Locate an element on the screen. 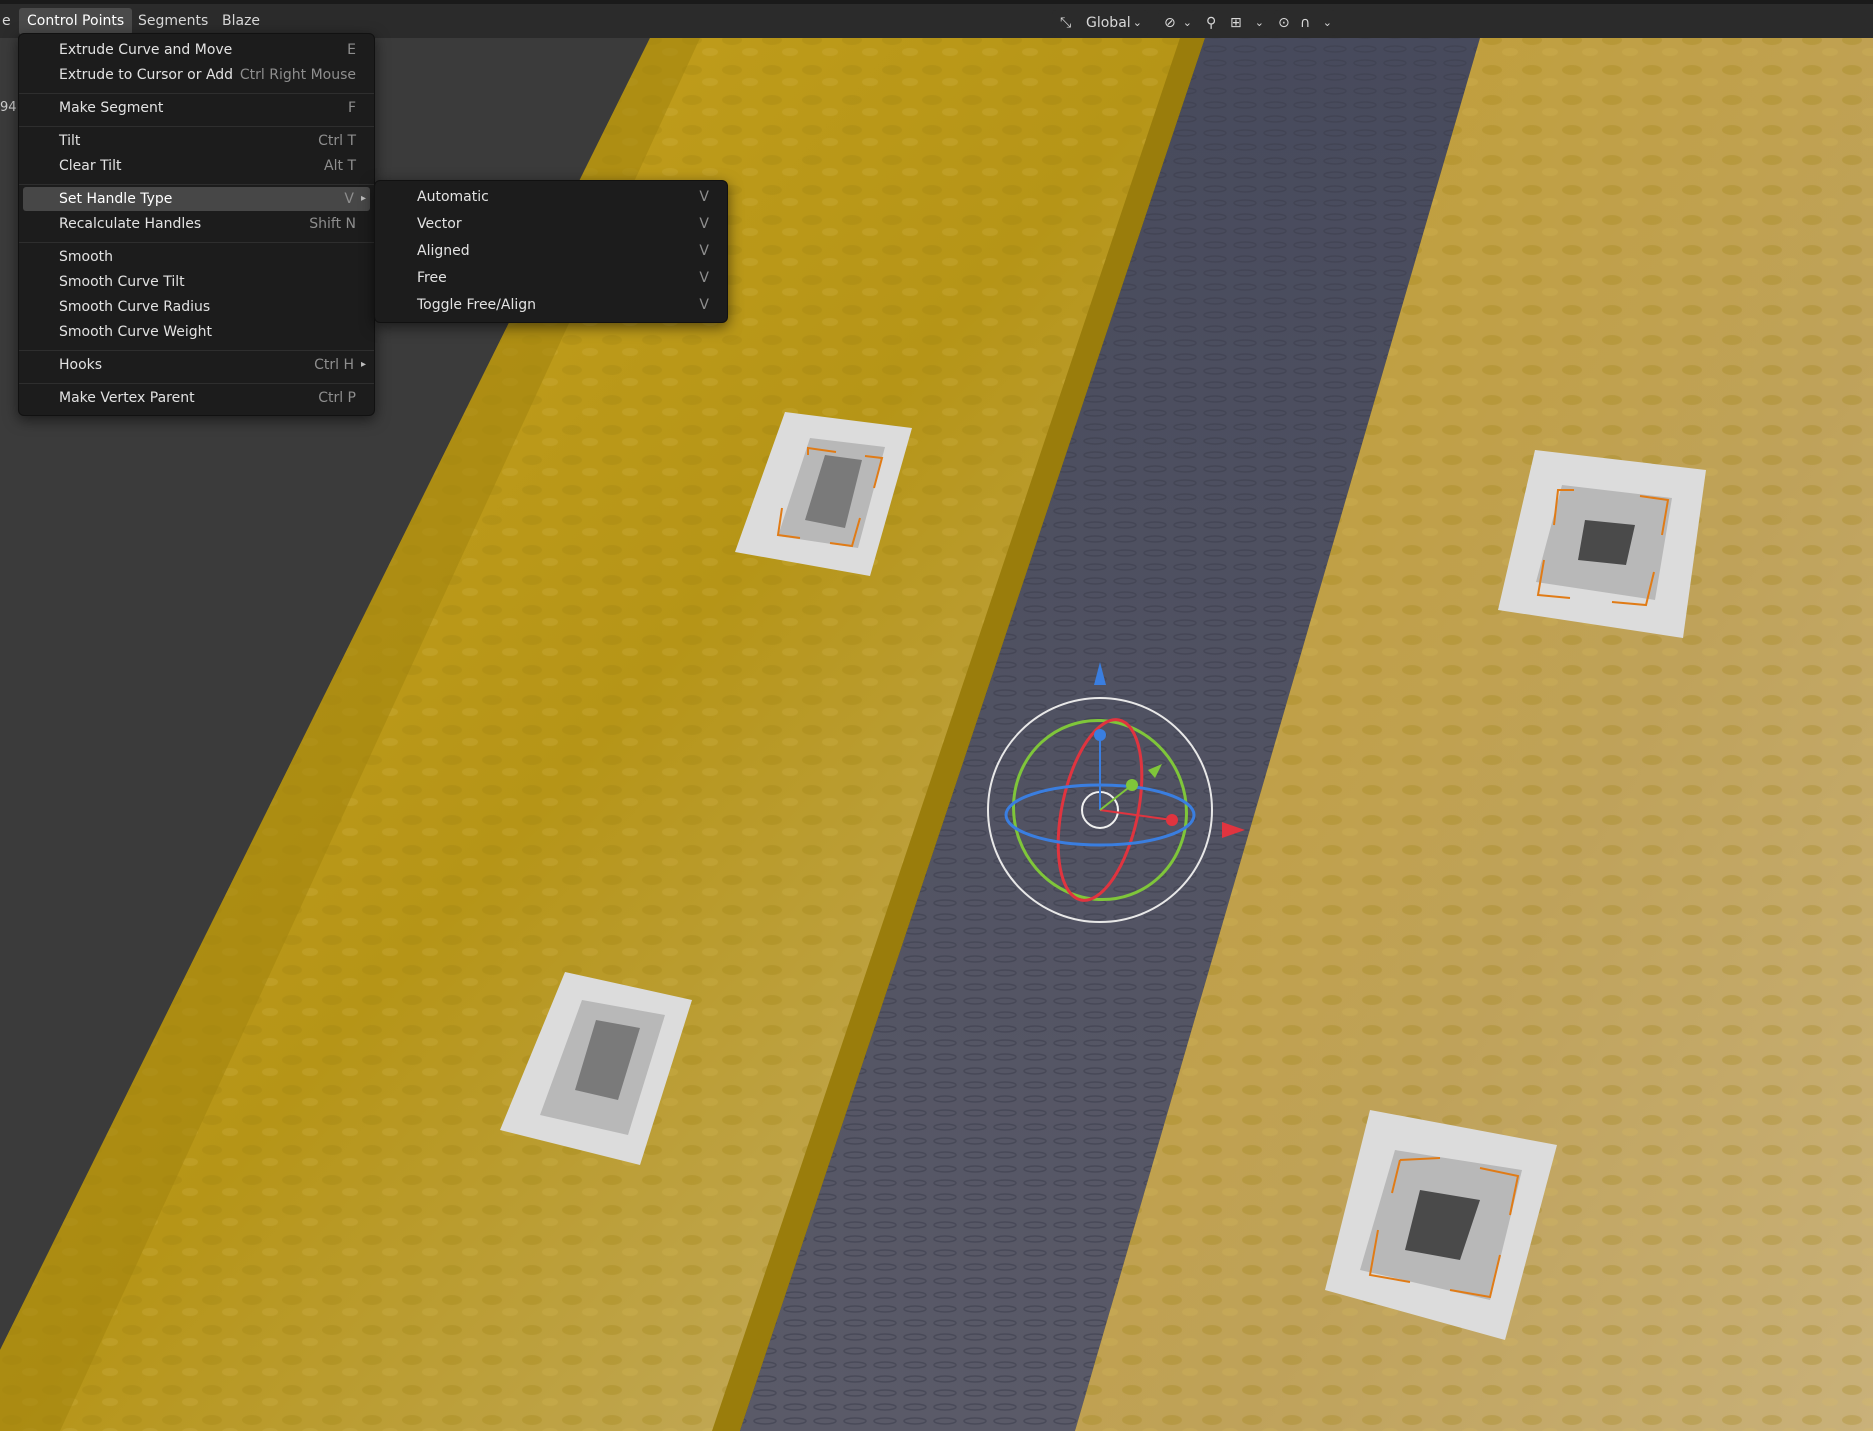 The image size is (1873, 1431). menu-item-smooth-curve-weight: Smooth Curve Weight is located at coordinates (196, 332).